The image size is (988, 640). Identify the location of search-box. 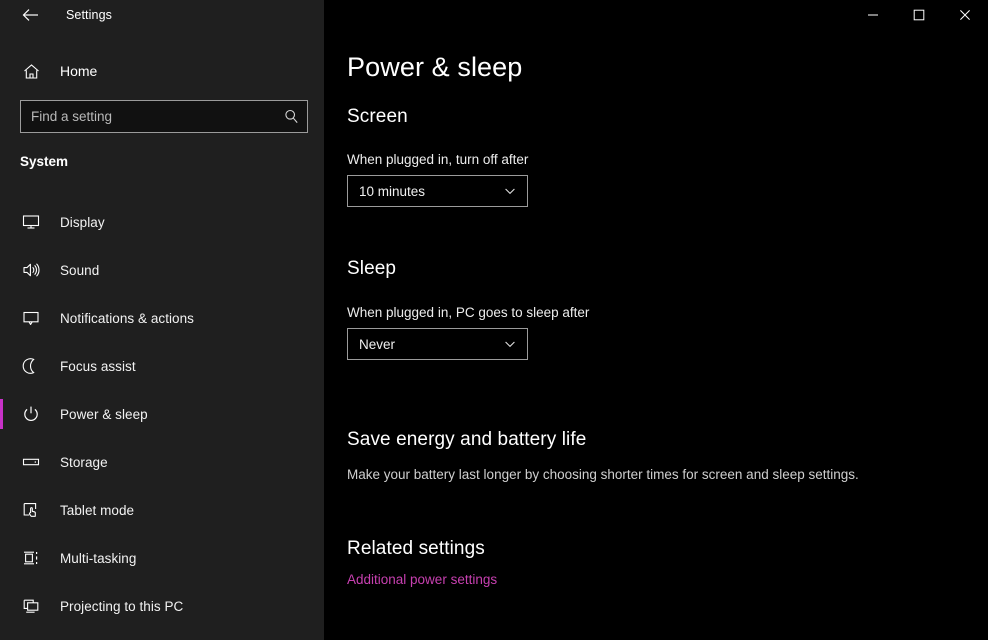
(164, 116).